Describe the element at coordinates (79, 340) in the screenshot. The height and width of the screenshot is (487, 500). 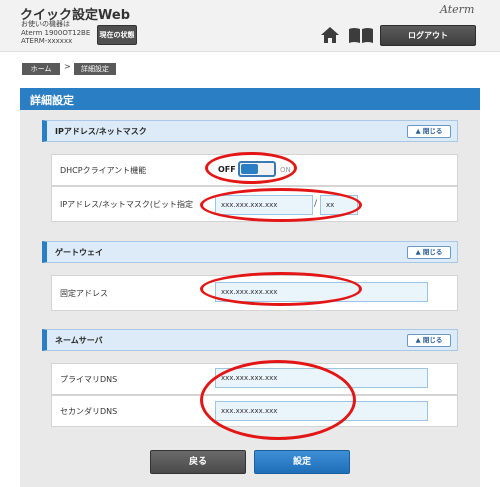
I see `section-dns-title: ネームサーバ` at that location.